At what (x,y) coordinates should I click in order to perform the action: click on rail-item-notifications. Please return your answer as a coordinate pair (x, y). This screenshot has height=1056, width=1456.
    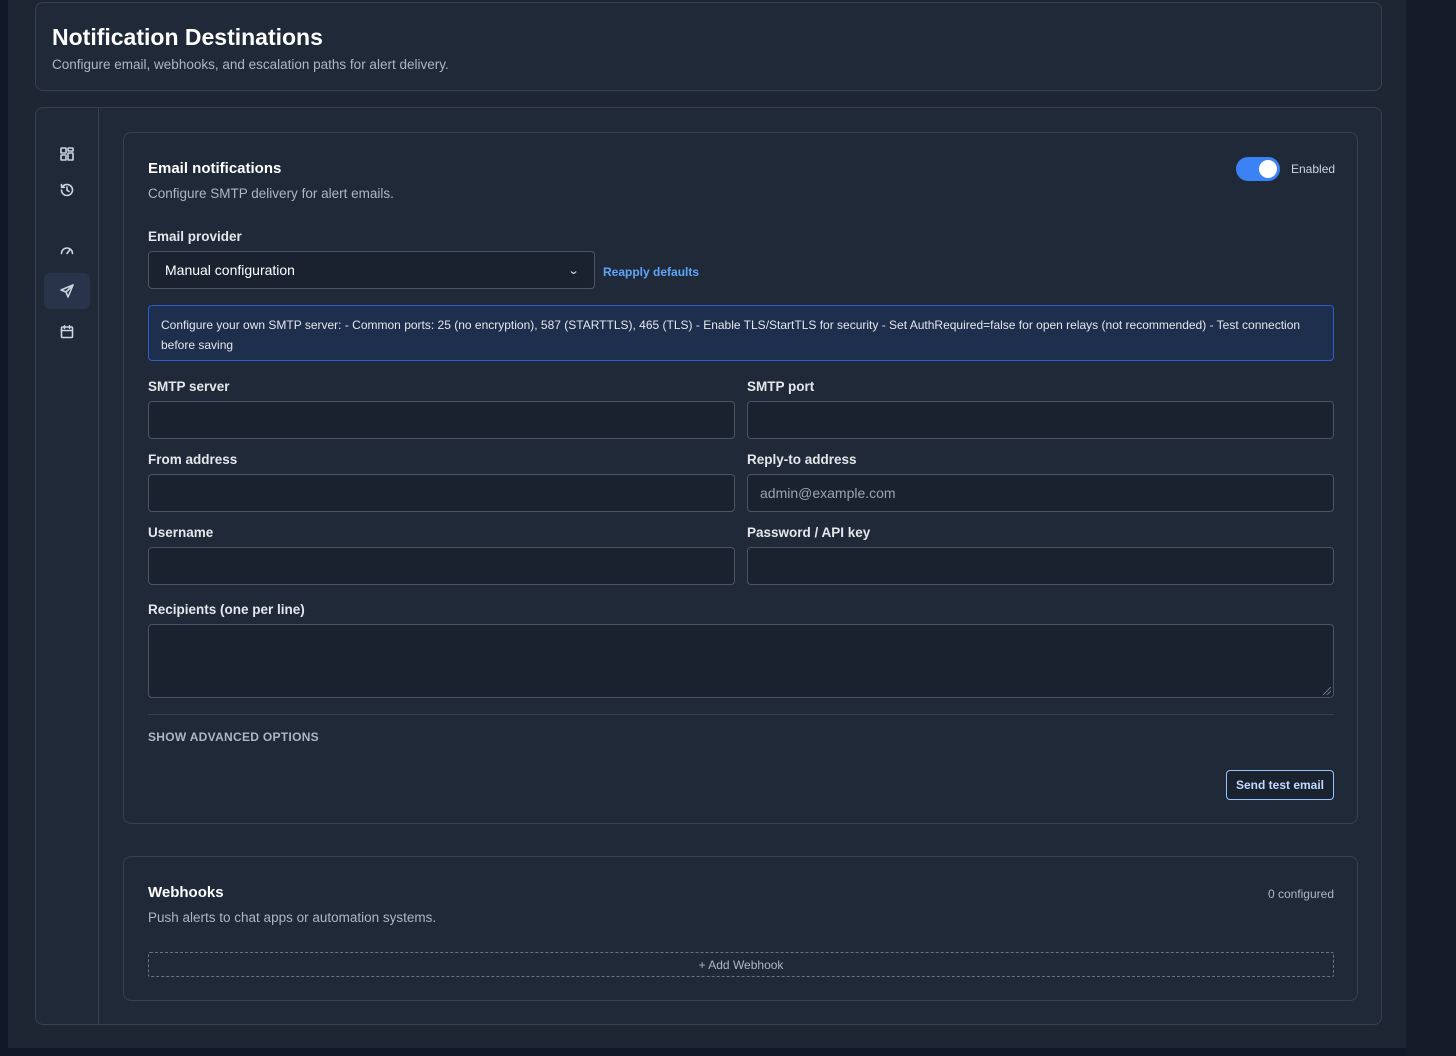
    Looking at the image, I should click on (67, 291).